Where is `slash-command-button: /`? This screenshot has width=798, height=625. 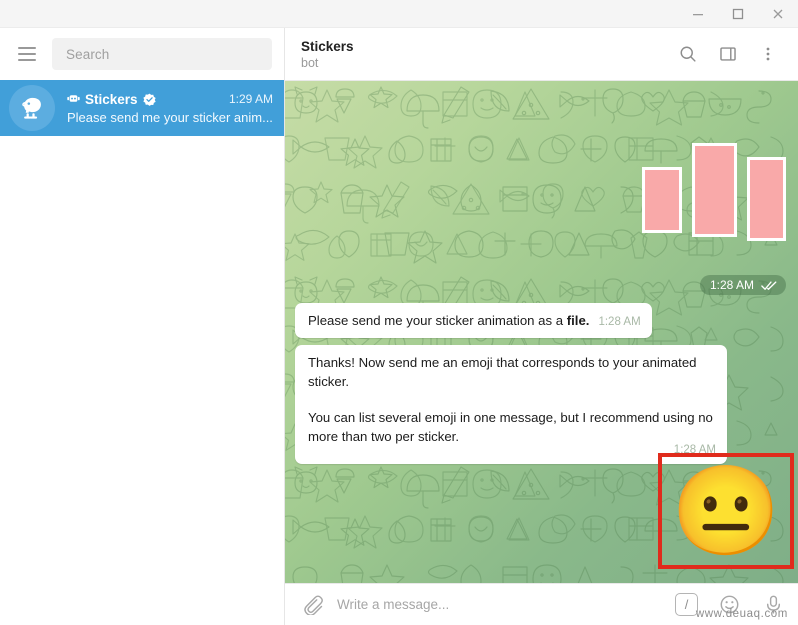 slash-command-button: / is located at coordinates (686, 604).